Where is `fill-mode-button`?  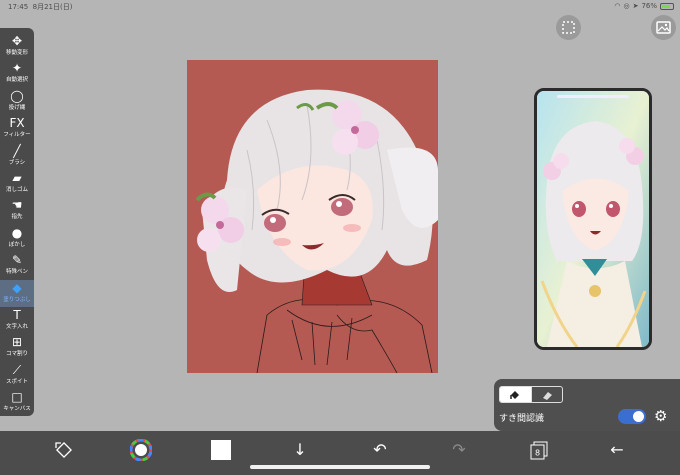 fill-mode-button is located at coordinates (515, 394).